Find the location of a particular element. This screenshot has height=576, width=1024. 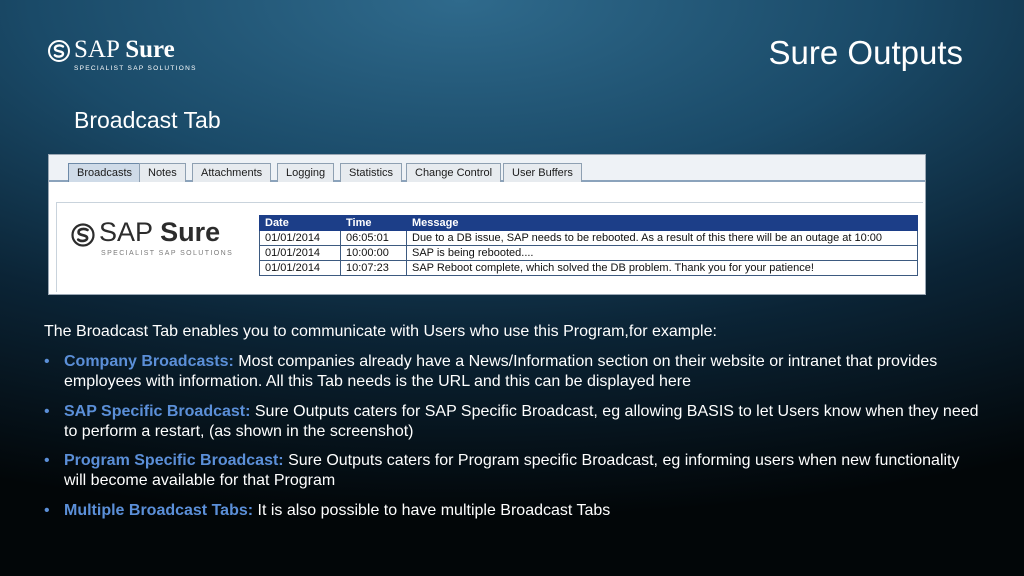

sap-sure-logo: SAP Sure SPECIALIST SAP SOLUTIONS is located at coordinates (128, 57).